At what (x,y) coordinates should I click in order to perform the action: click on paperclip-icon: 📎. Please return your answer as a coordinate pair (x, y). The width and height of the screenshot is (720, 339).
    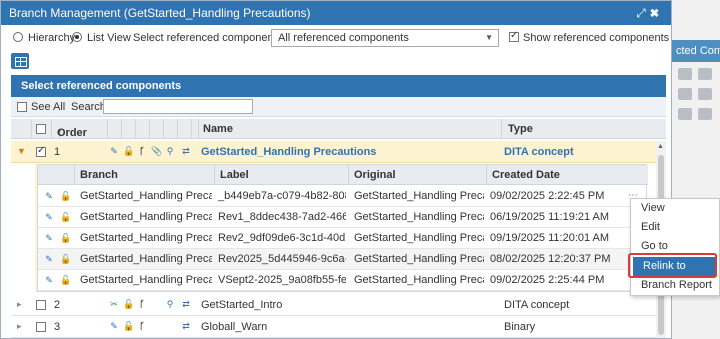
    Looking at the image, I should click on (156, 151).